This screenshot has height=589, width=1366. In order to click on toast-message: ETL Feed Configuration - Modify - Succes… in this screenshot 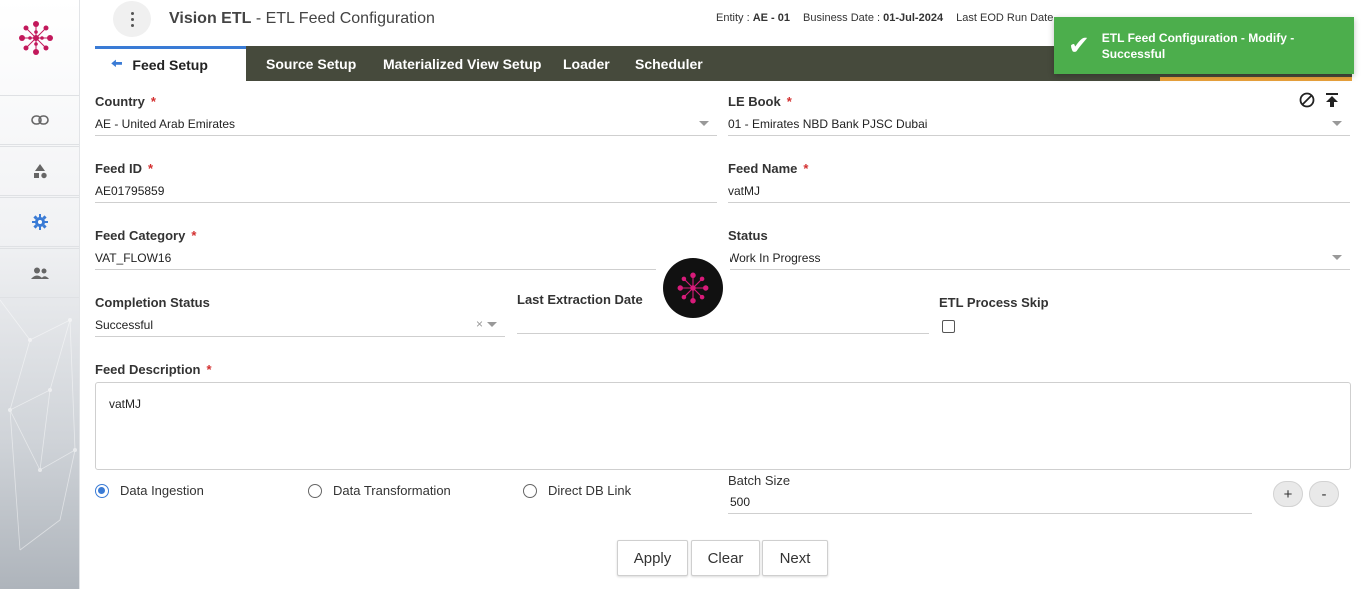, I will do `click(1198, 45)`.